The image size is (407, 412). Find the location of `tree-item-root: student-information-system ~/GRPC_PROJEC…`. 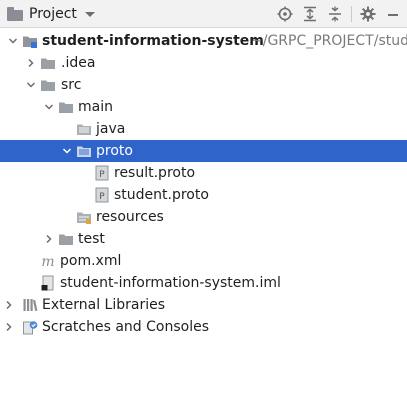

tree-item-root: student-information-system ~/GRPC_PROJEC… is located at coordinates (203, 41).